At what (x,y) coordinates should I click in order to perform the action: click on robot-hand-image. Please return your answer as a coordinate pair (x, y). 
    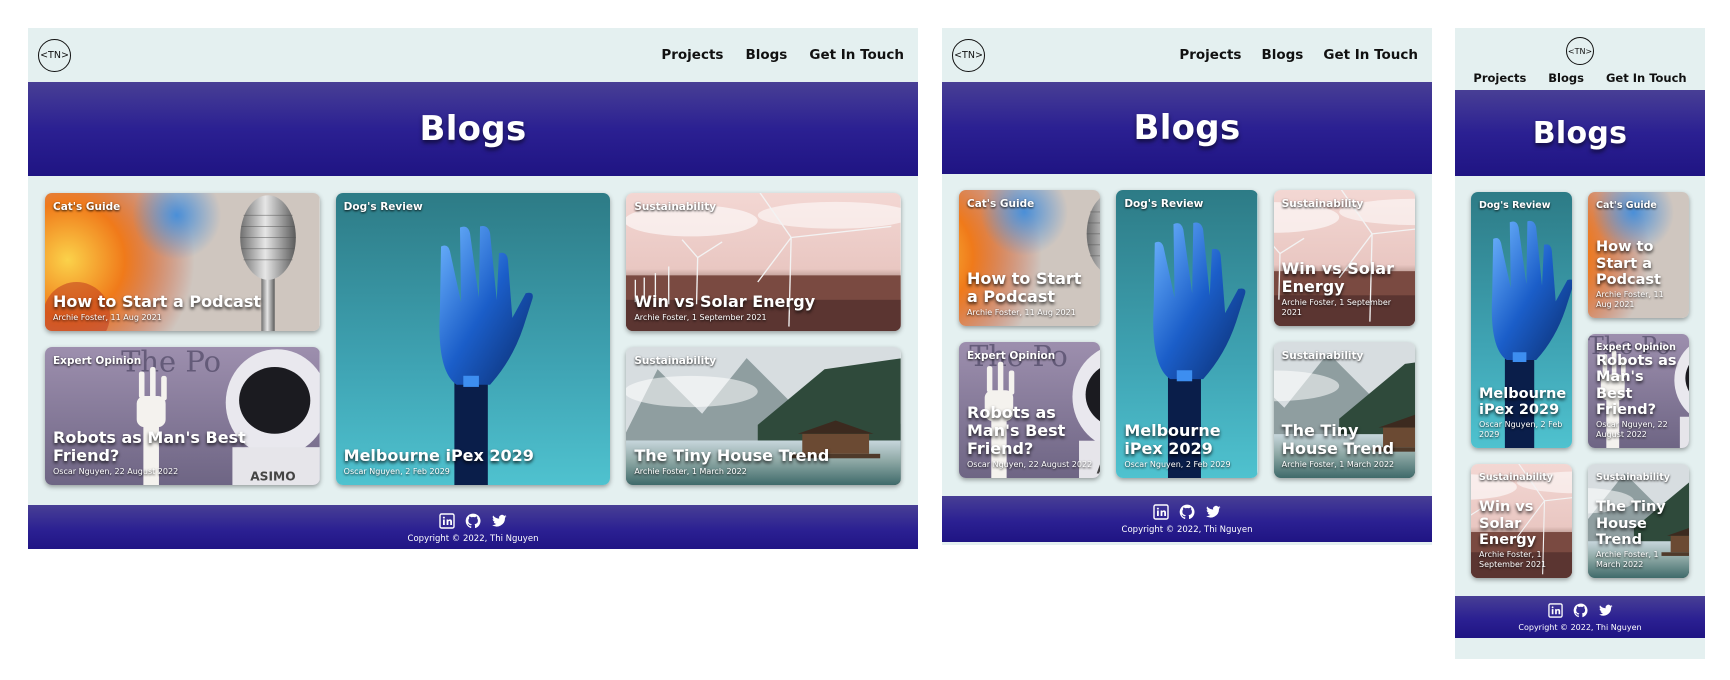
    Looking at the image, I should click on (473, 339).